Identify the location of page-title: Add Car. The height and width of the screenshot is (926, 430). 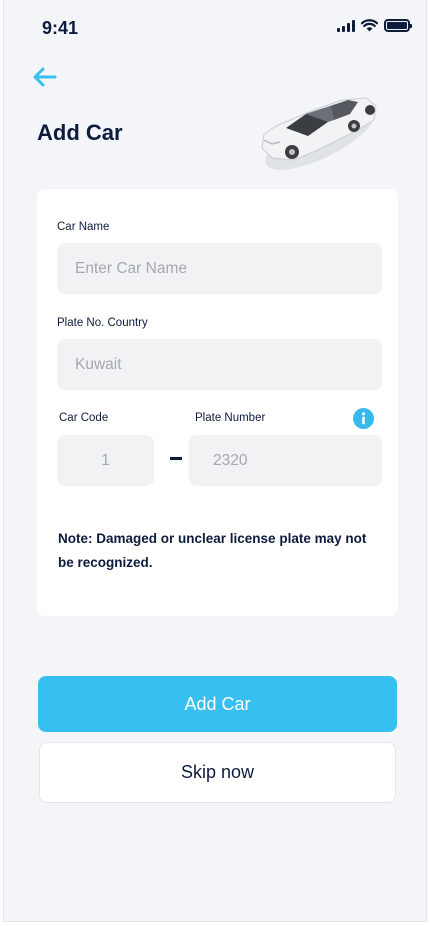
(80, 132).